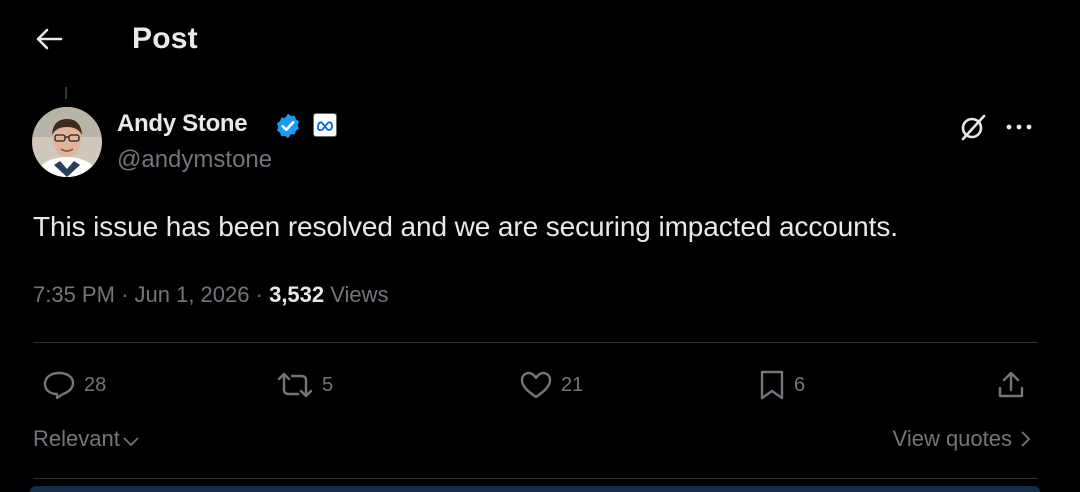 This screenshot has width=1080, height=492. I want to click on like-button: 21, so click(551, 385).